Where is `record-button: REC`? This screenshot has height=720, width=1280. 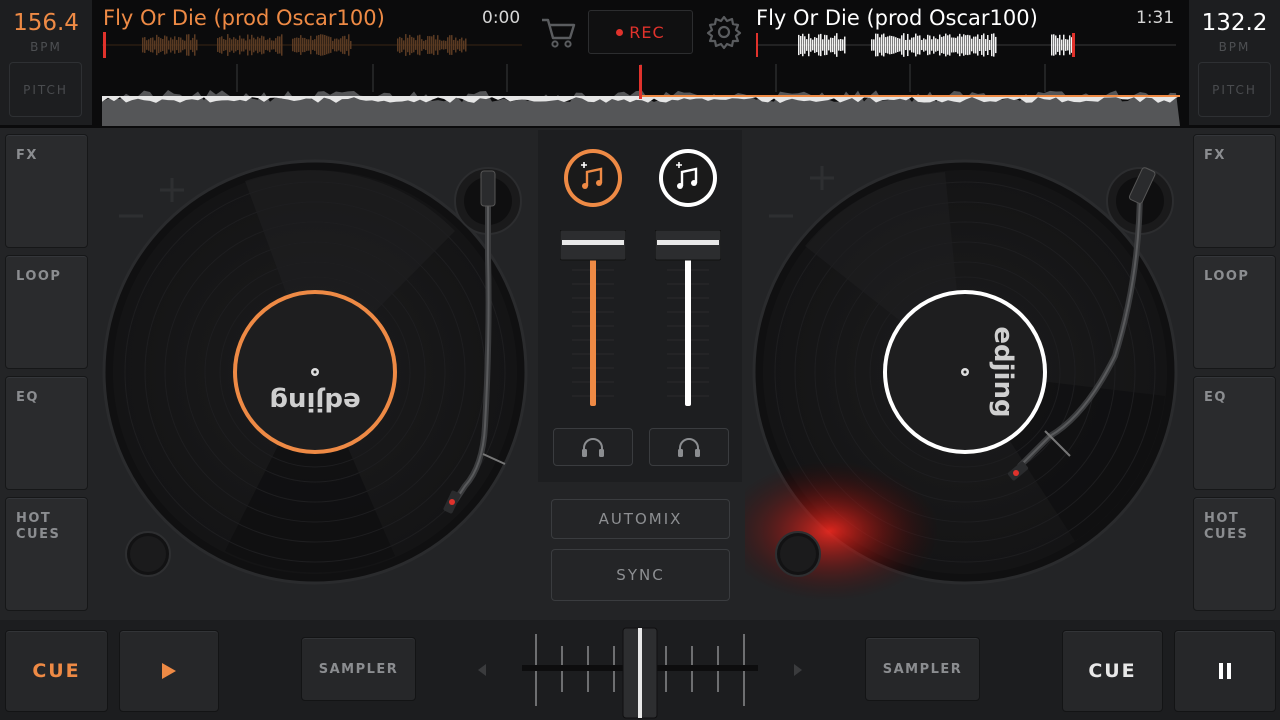
record-button: REC is located at coordinates (640, 32).